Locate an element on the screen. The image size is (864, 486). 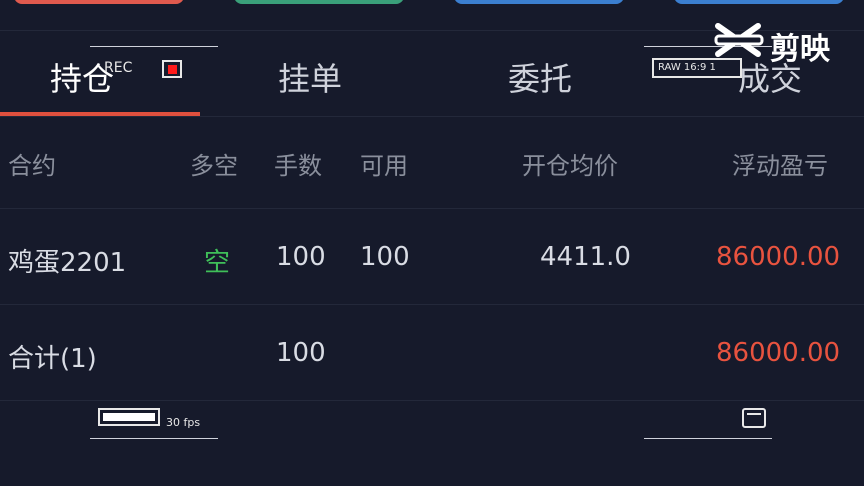
record-dot-icon is located at coordinates (172, 69).